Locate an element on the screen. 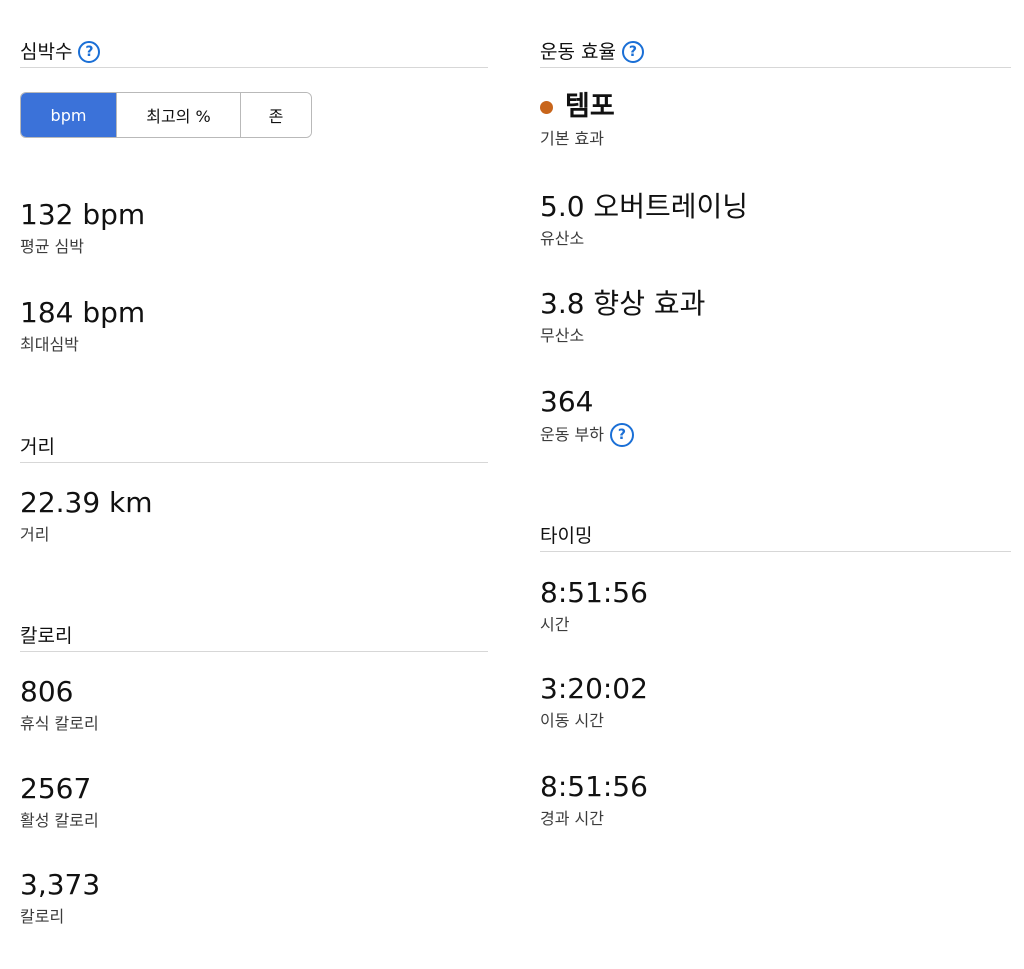  primary-benefit-value-row: 템포 is located at coordinates (577, 107).